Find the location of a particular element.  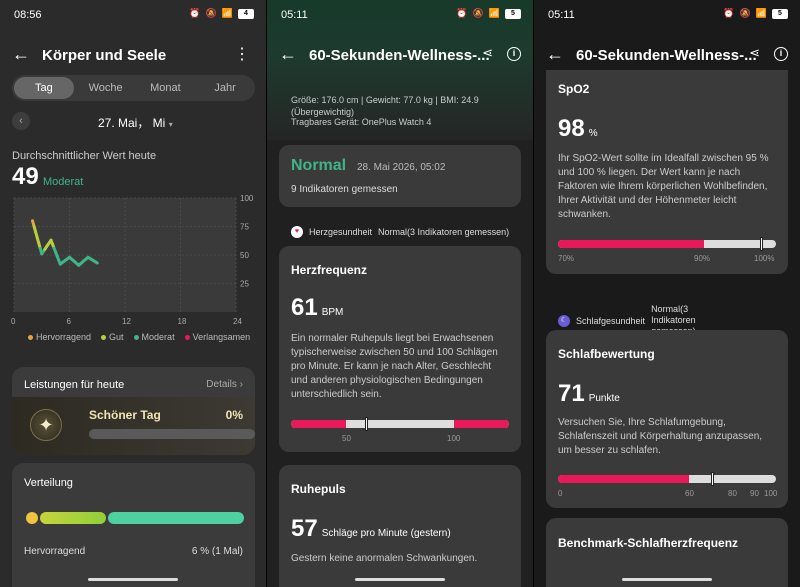

chart-legend: Hervorragend Gut Moderat Verlangsamen is located at coordinates (139, 337).